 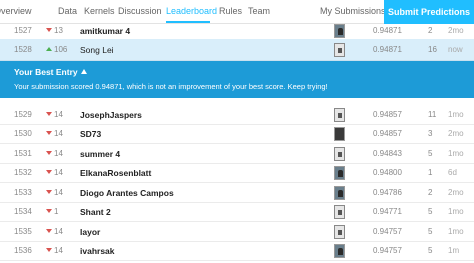 What do you see at coordinates (455, 49) in the screenshot?
I see `last-submission: now` at bounding box center [455, 49].